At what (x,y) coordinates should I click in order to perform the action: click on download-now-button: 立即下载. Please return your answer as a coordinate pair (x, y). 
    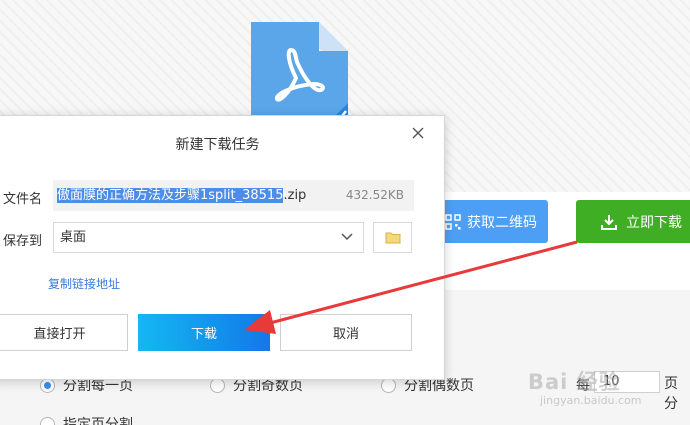
    Looking at the image, I should click on (633, 221).